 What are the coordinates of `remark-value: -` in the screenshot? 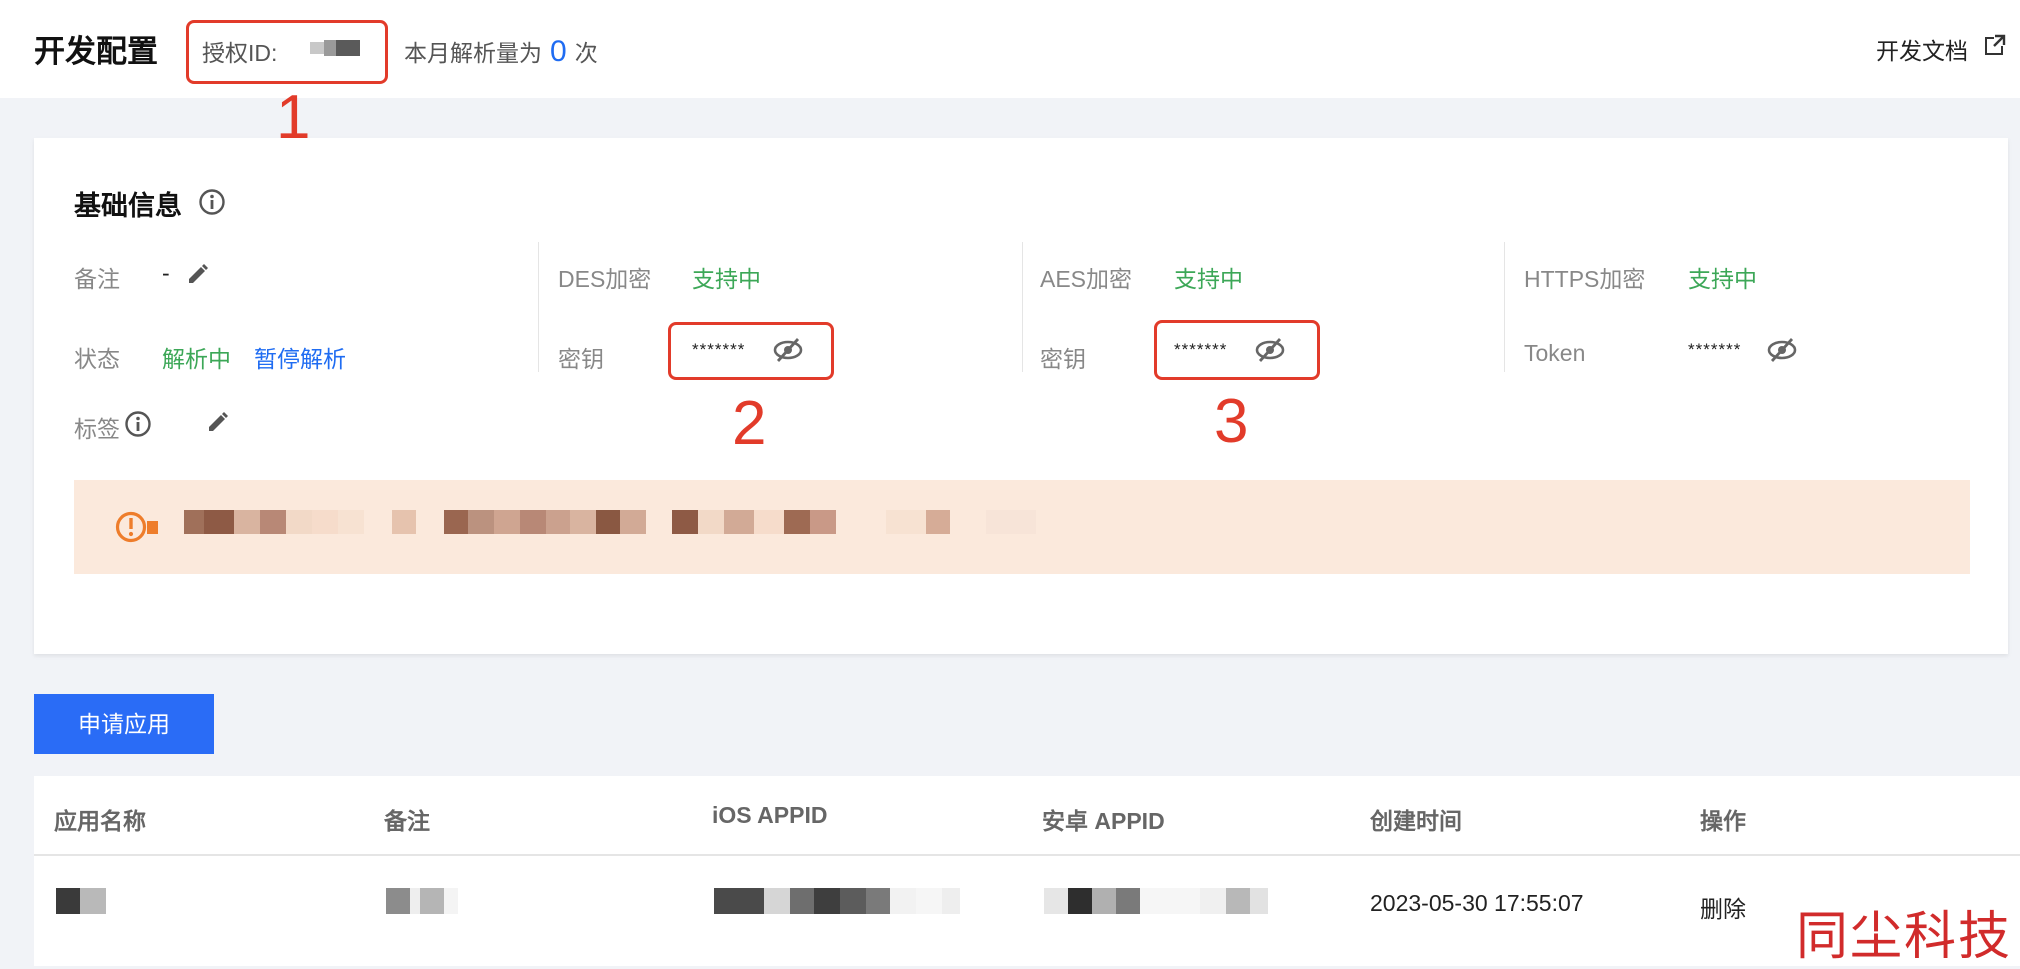 It's located at (166, 273).